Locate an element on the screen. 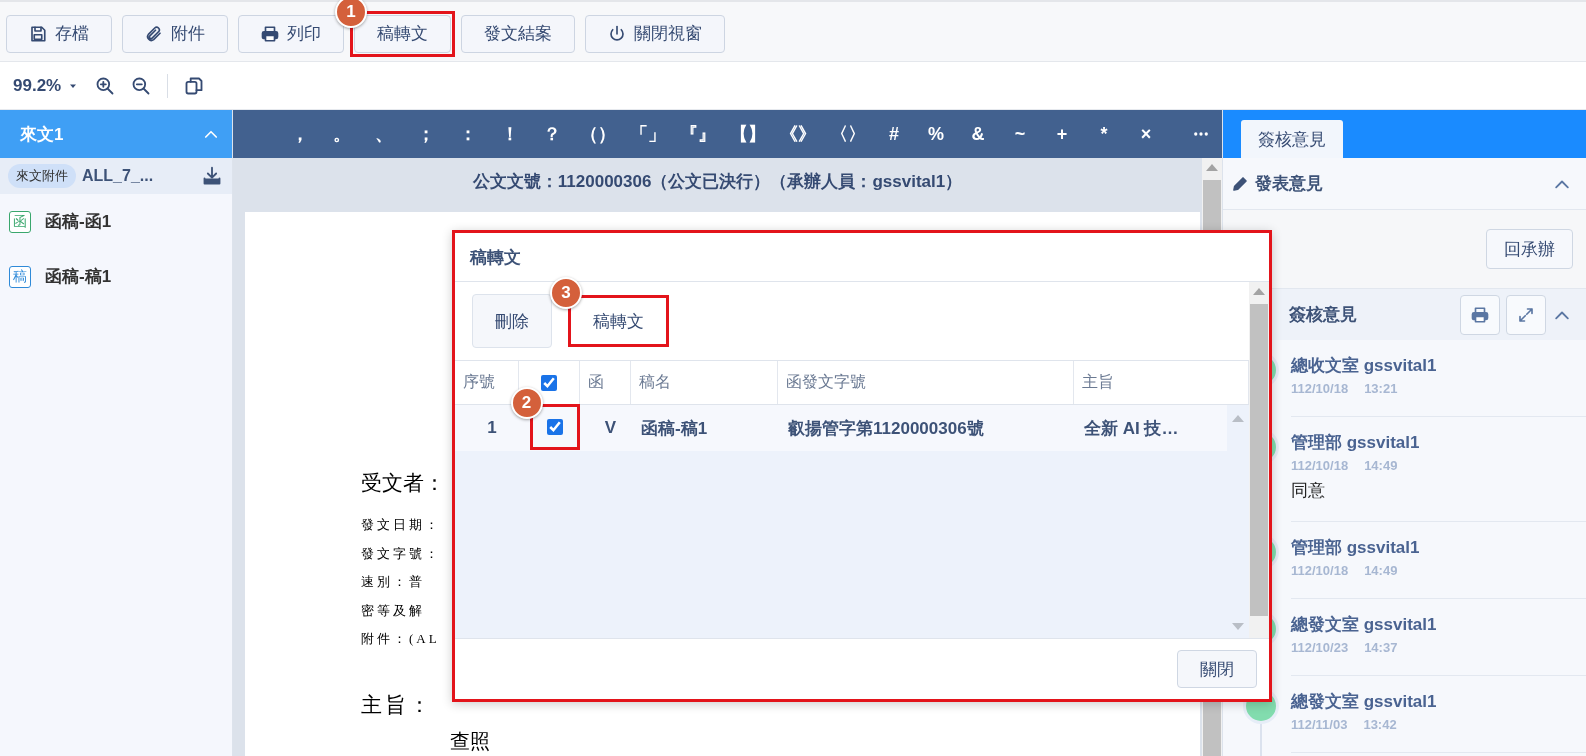  toolbar-button: 關閉視窗 is located at coordinates (655, 33).